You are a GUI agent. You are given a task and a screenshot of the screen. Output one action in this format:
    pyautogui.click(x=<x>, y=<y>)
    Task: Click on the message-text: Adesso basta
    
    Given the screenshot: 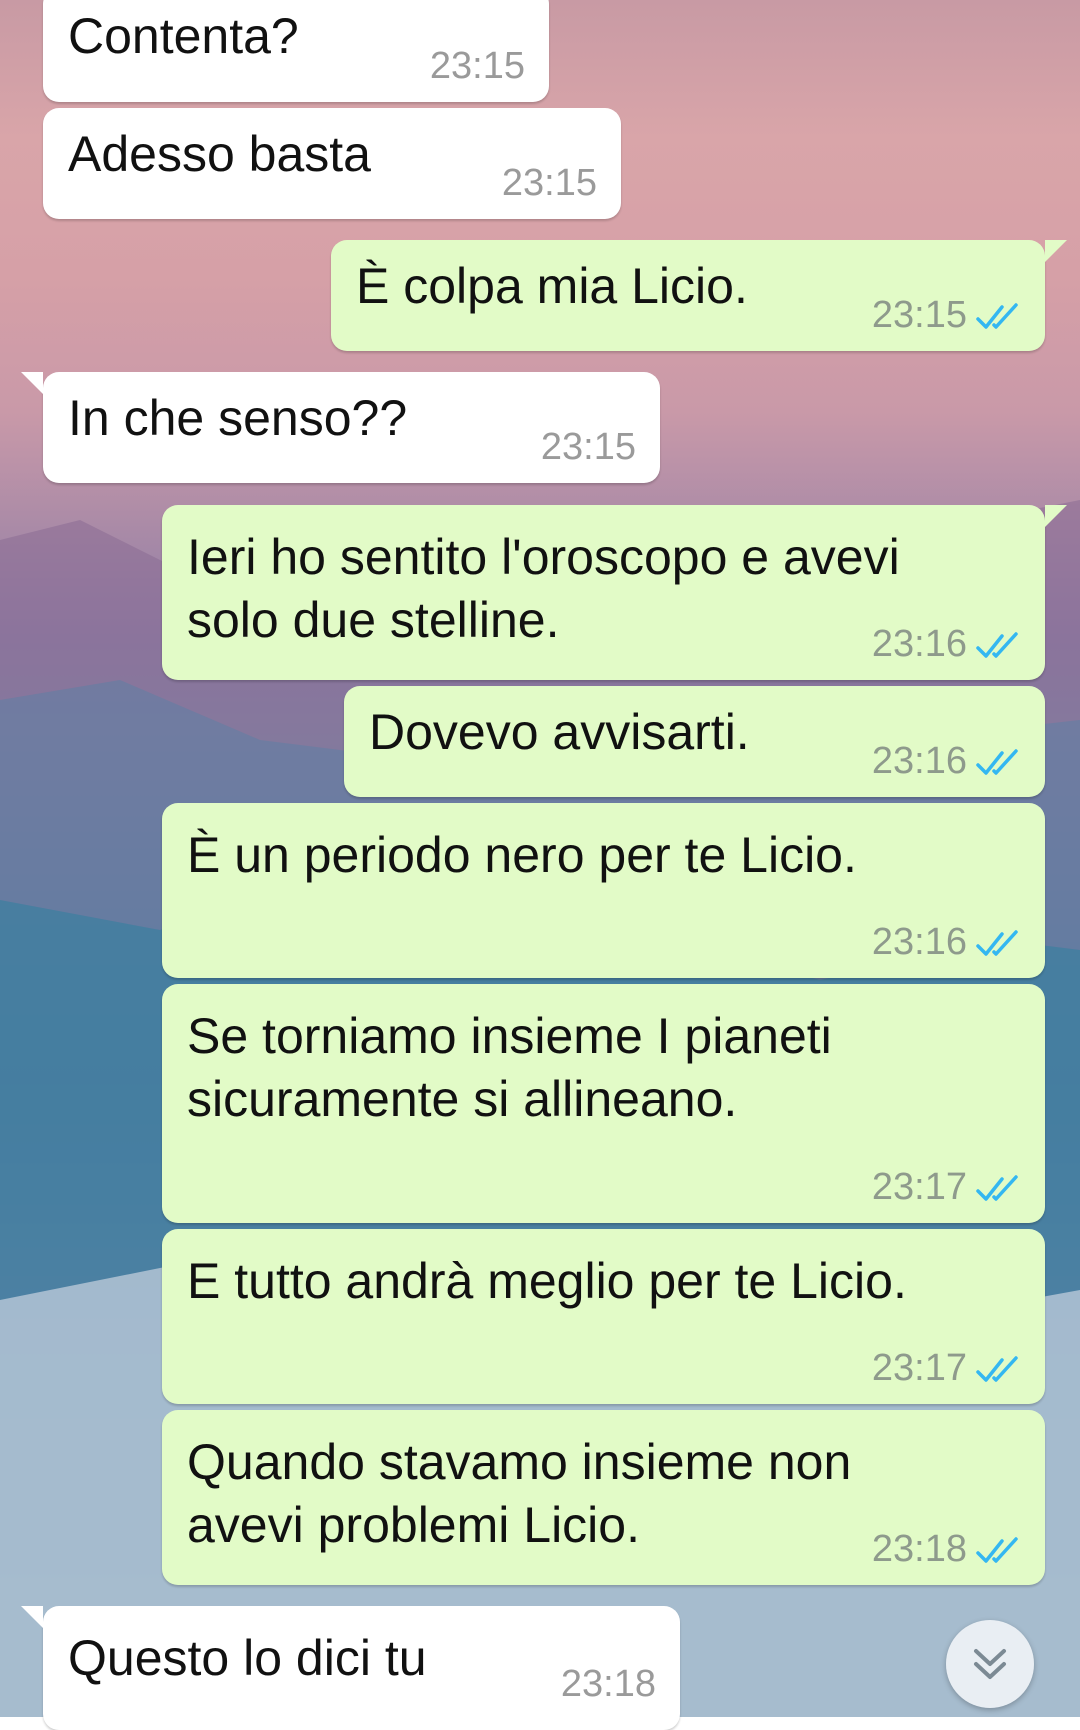 What is the action you would take?
    pyautogui.click(x=219, y=154)
    